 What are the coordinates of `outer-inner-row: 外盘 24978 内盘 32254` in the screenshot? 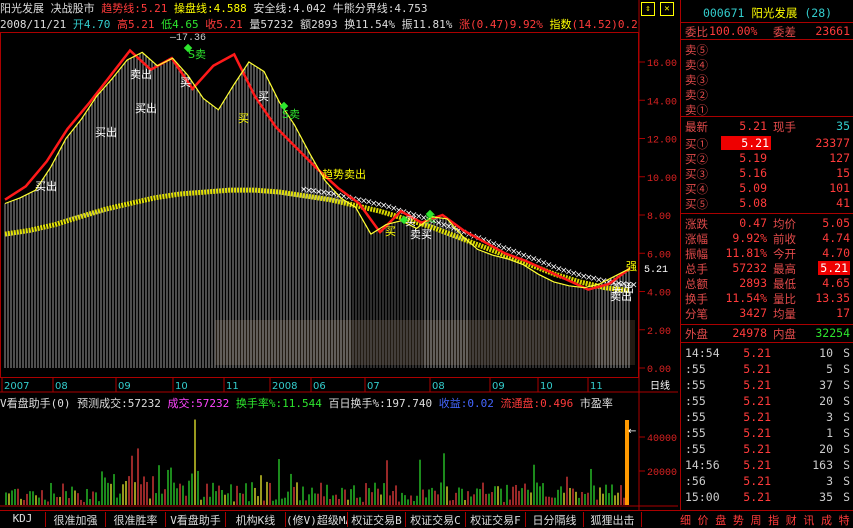 It's located at (767, 333).